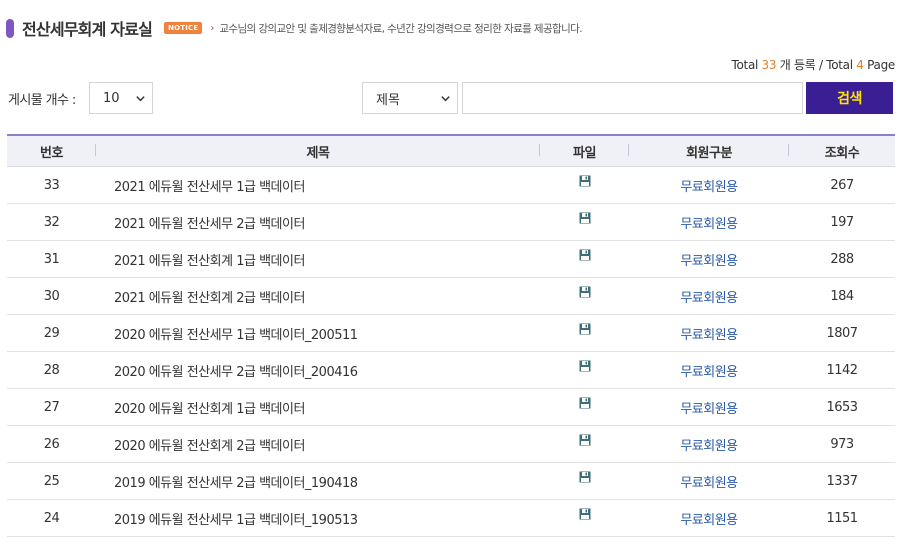 This screenshot has width=912, height=549. I want to click on row-views: 973, so click(842, 444).